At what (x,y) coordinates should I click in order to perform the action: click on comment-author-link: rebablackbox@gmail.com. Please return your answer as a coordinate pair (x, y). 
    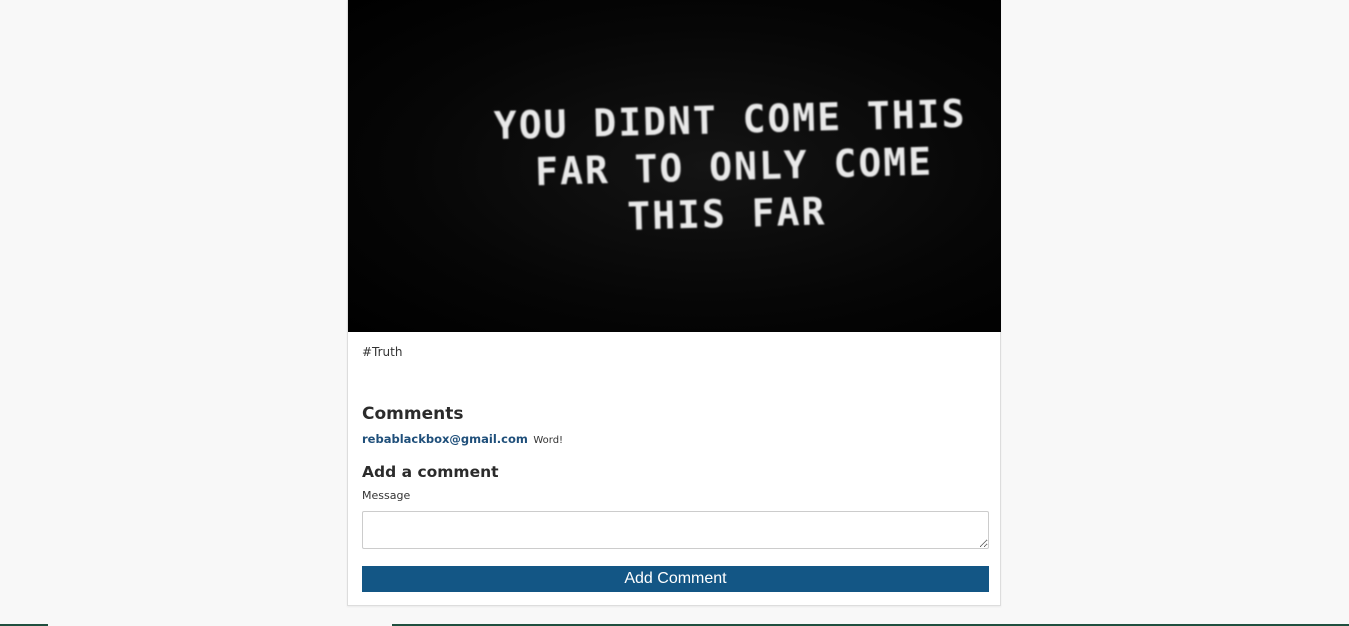
    Looking at the image, I should click on (445, 439).